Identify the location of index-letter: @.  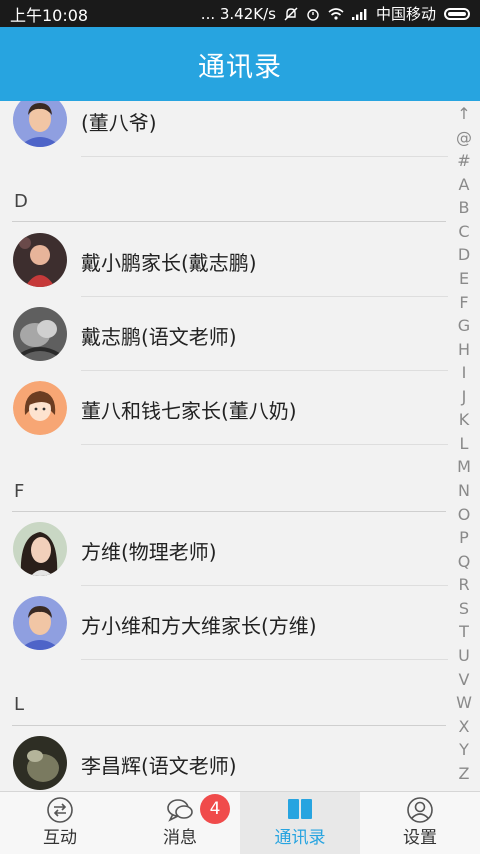
(464, 138).